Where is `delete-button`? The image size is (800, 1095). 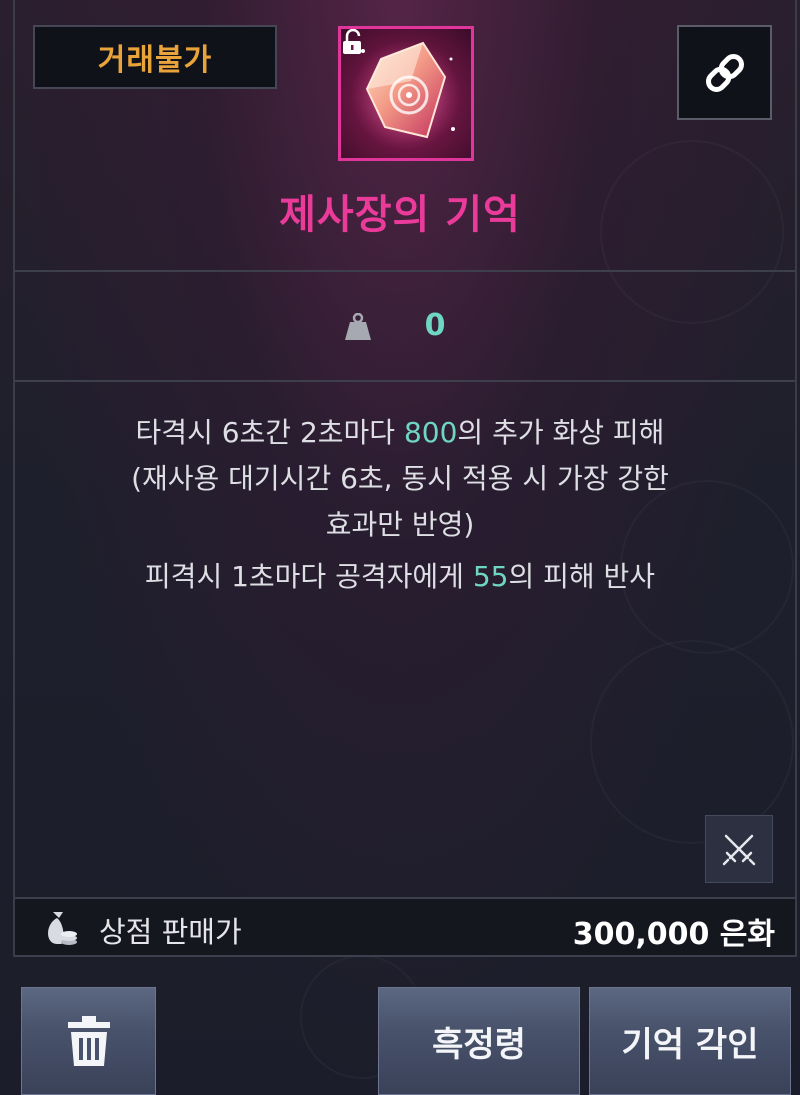
delete-button is located at coordinates (88, 1041).